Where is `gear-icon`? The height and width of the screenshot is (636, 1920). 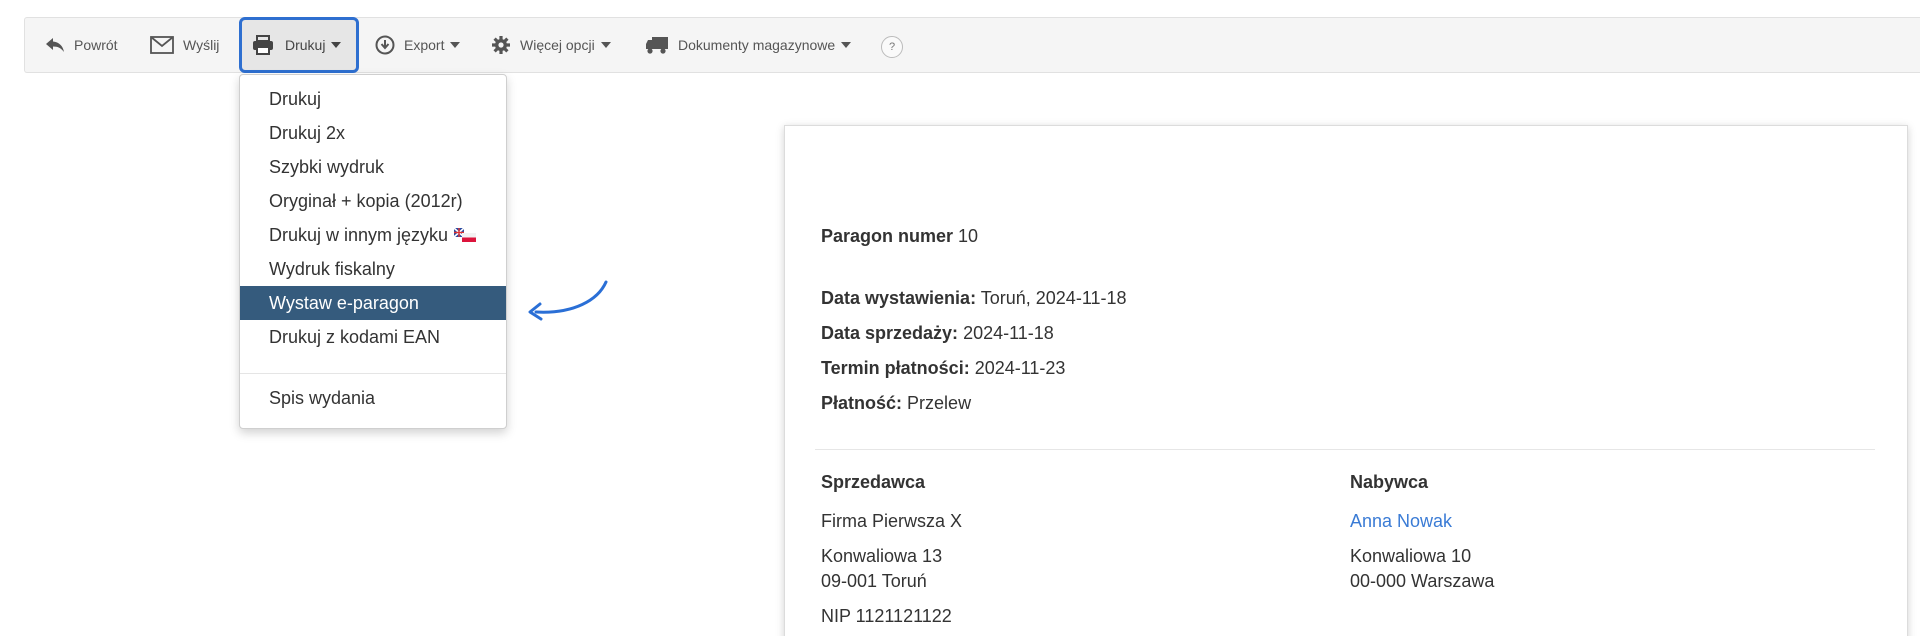 gear-icon is located at coordinates (501, 45).